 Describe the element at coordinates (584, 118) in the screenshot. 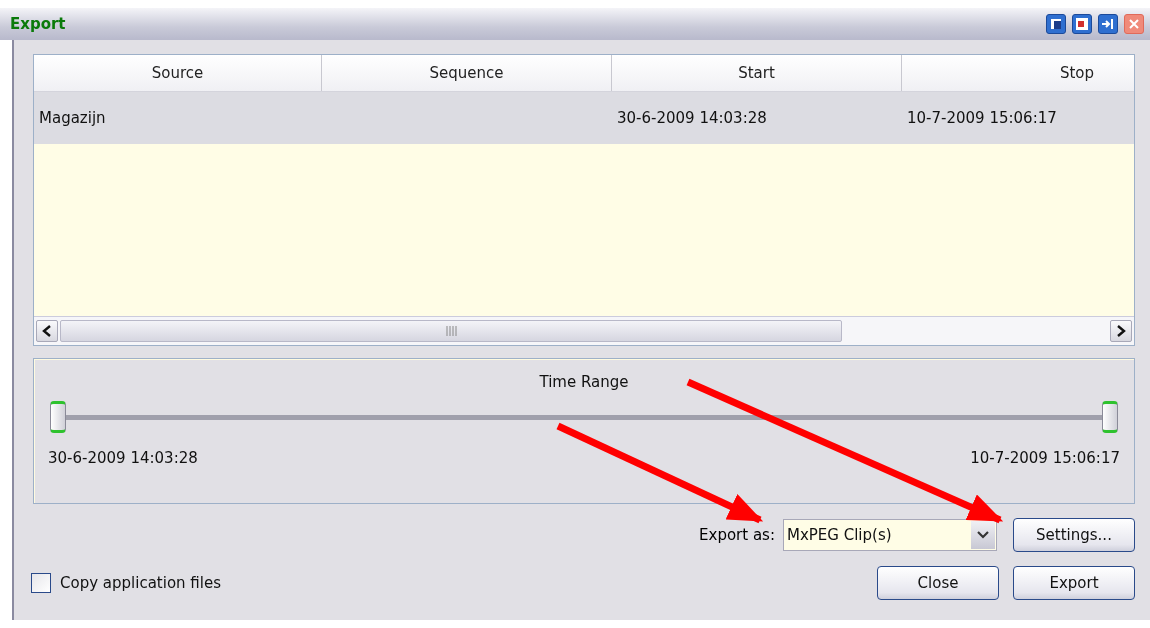

I see `table-row: Magazijn 30-6-2009 14:03:28 10-7-2009 15:06:17` at that location.